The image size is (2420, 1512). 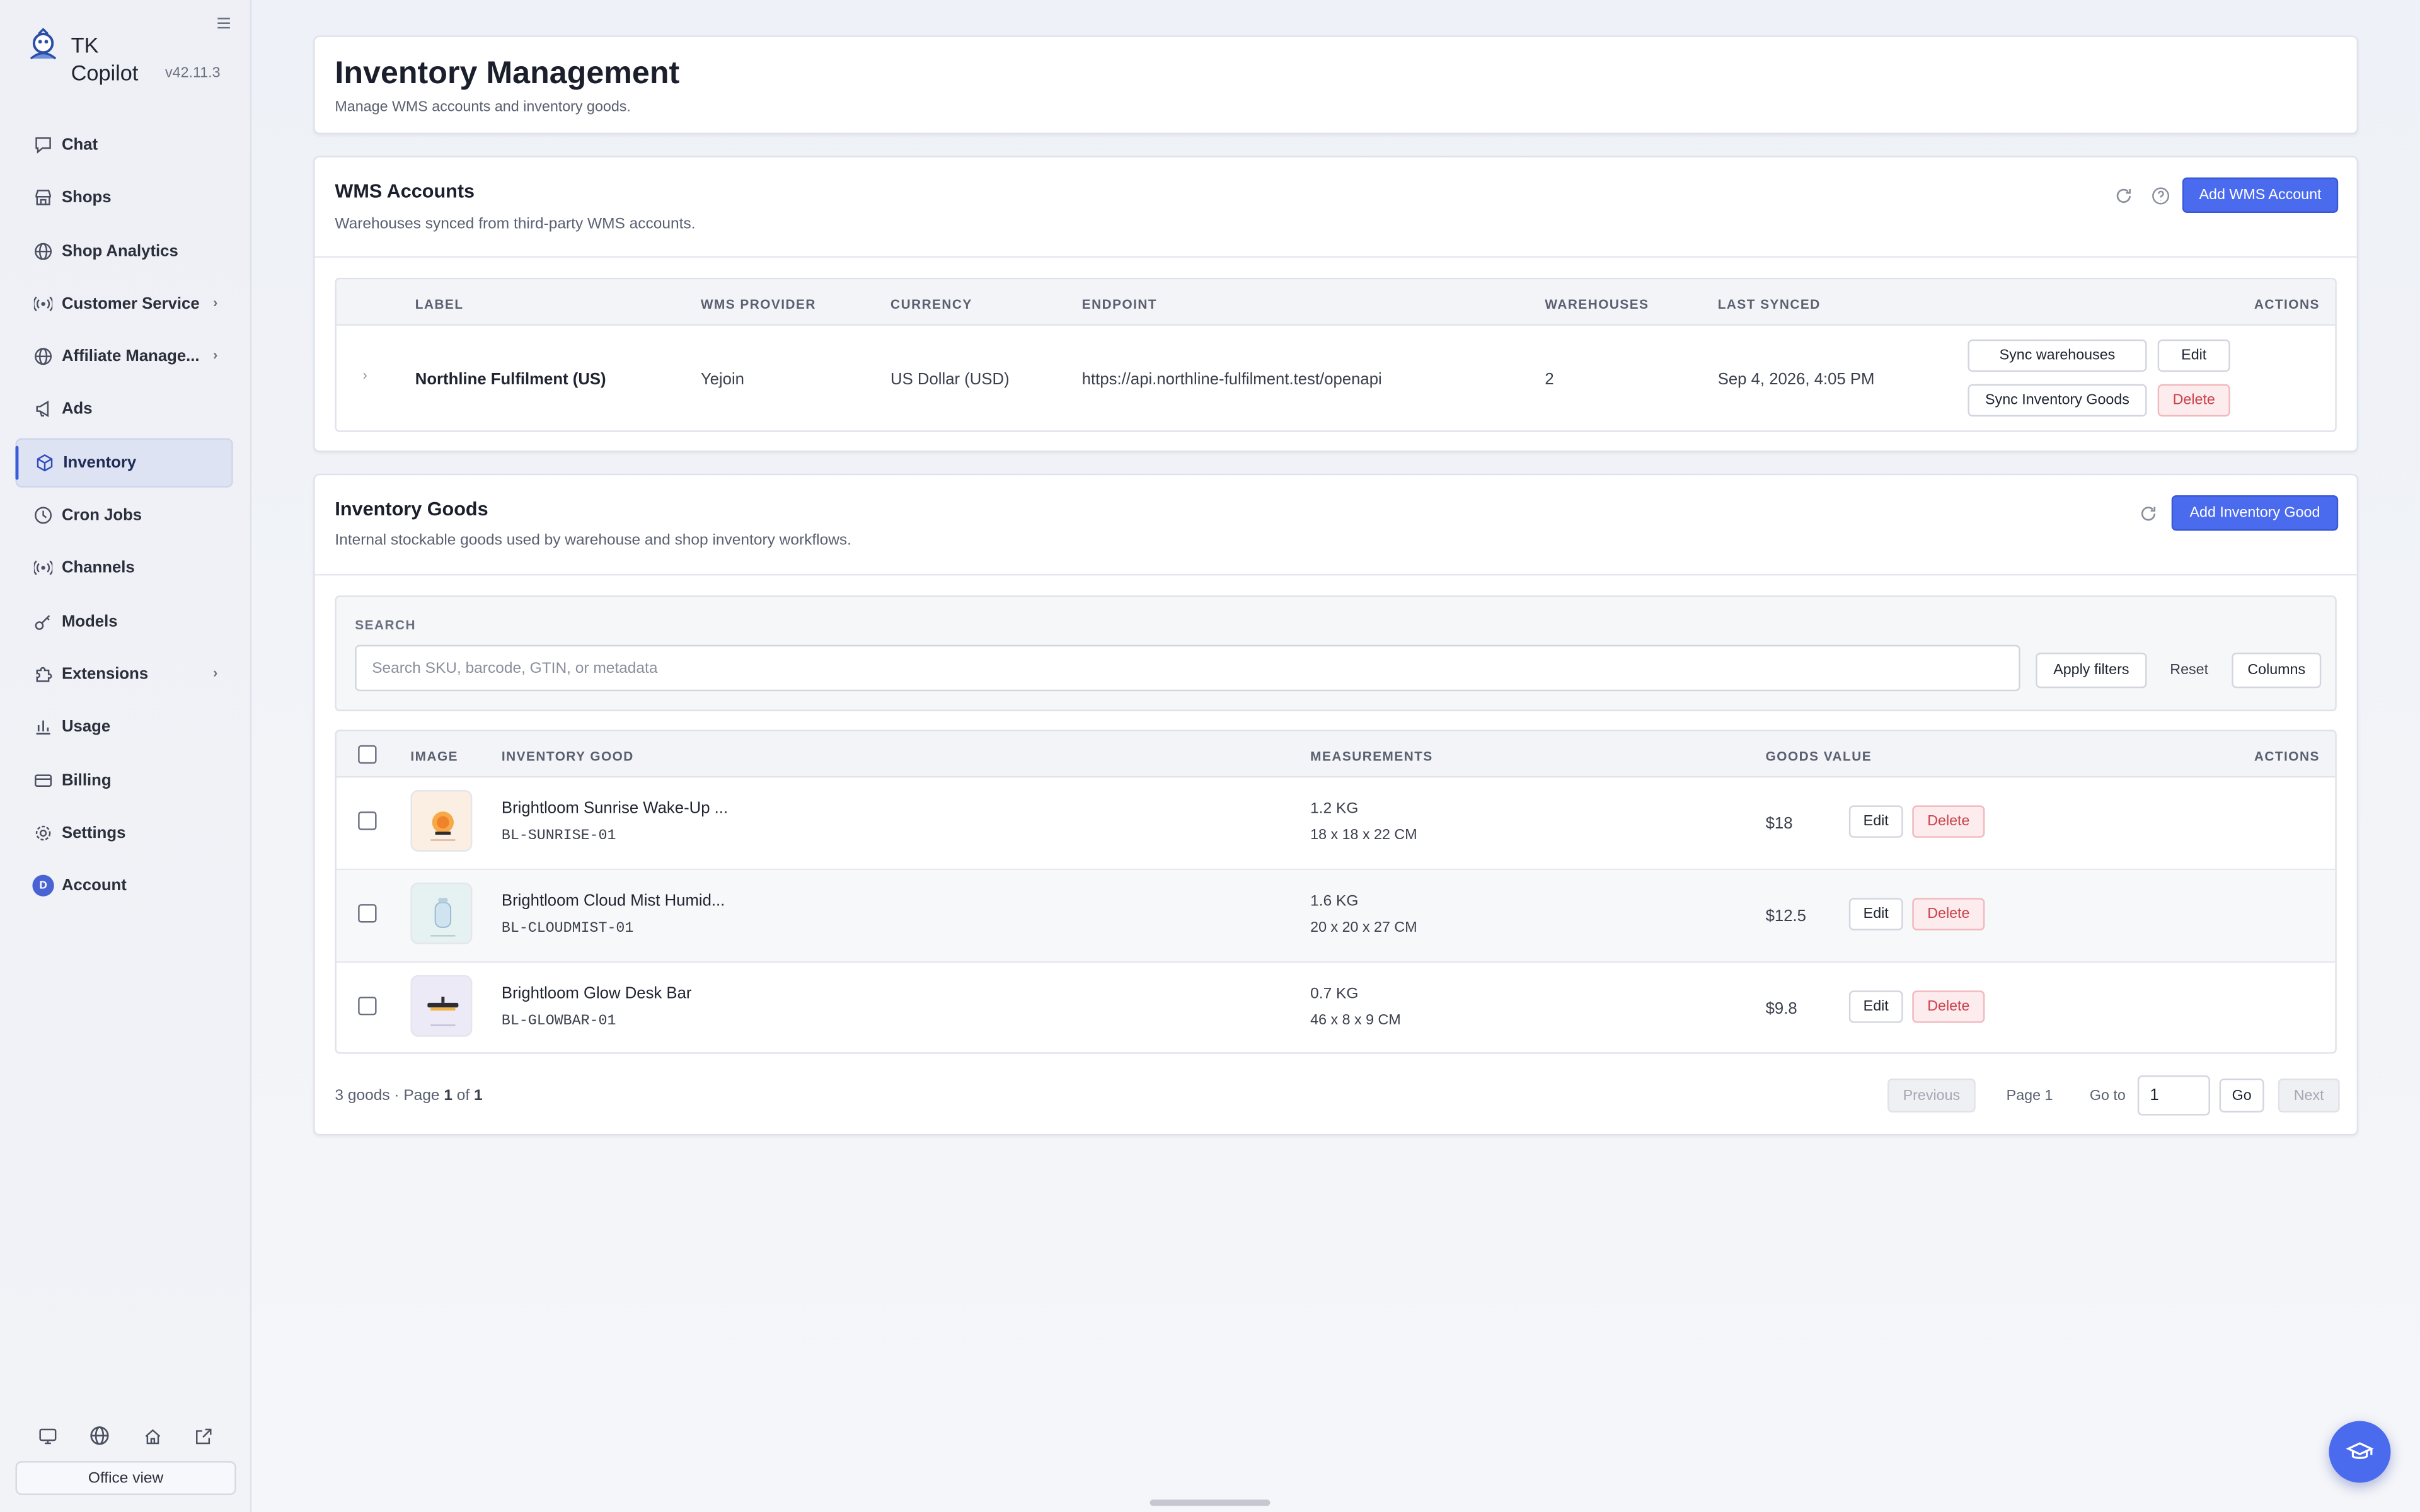 What do you see at coordinates (105, 674) in the screenshot?
I see `sidebar-item-label: Extensions` at bounding box center [105, 674].